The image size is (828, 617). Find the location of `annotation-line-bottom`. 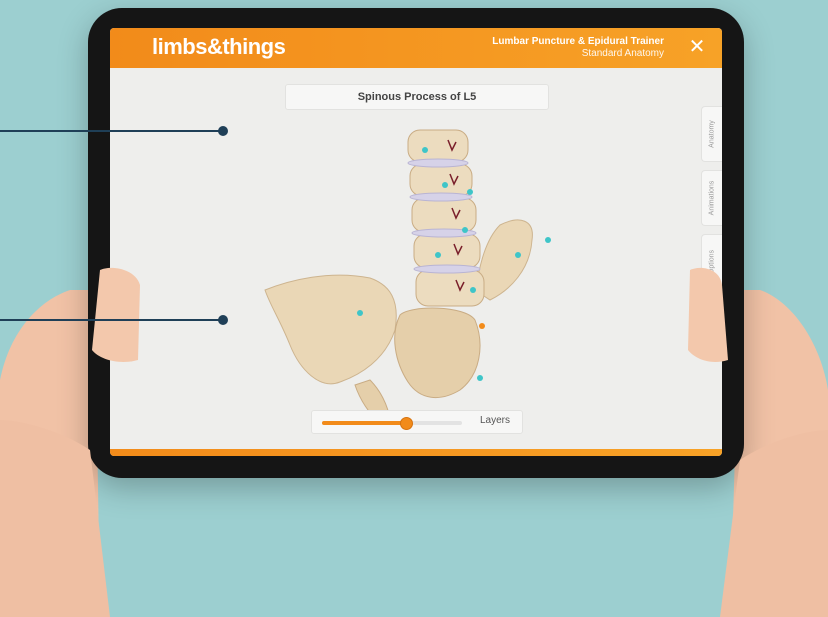

annotation-line-bottom is located at coordinates (111, 320).